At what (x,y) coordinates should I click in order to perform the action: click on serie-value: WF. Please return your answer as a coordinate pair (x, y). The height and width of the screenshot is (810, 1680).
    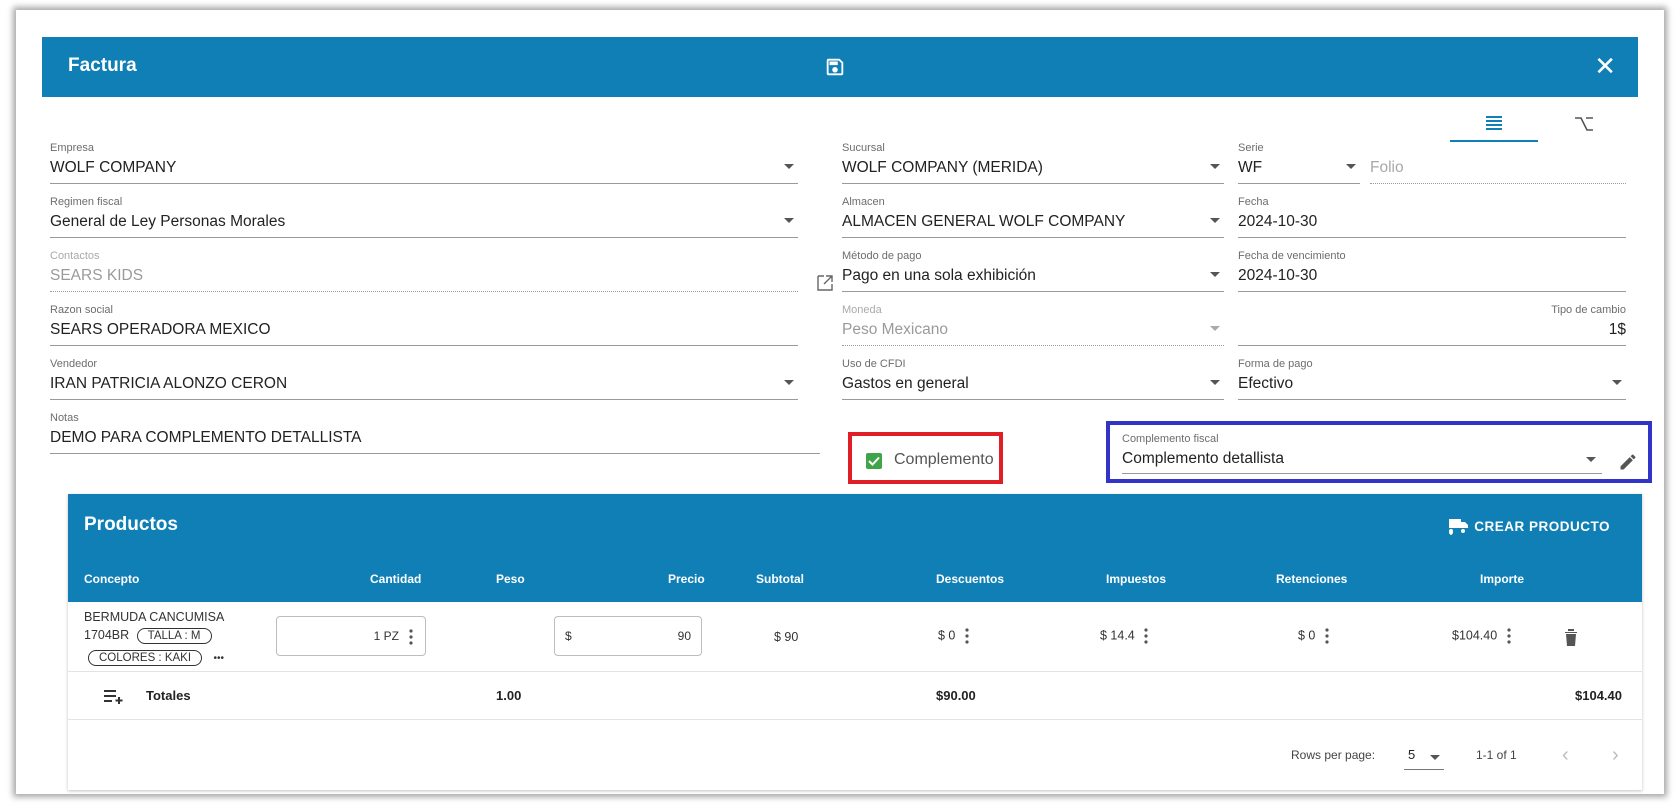
    Looking at the image, I should click on (1250, 167).